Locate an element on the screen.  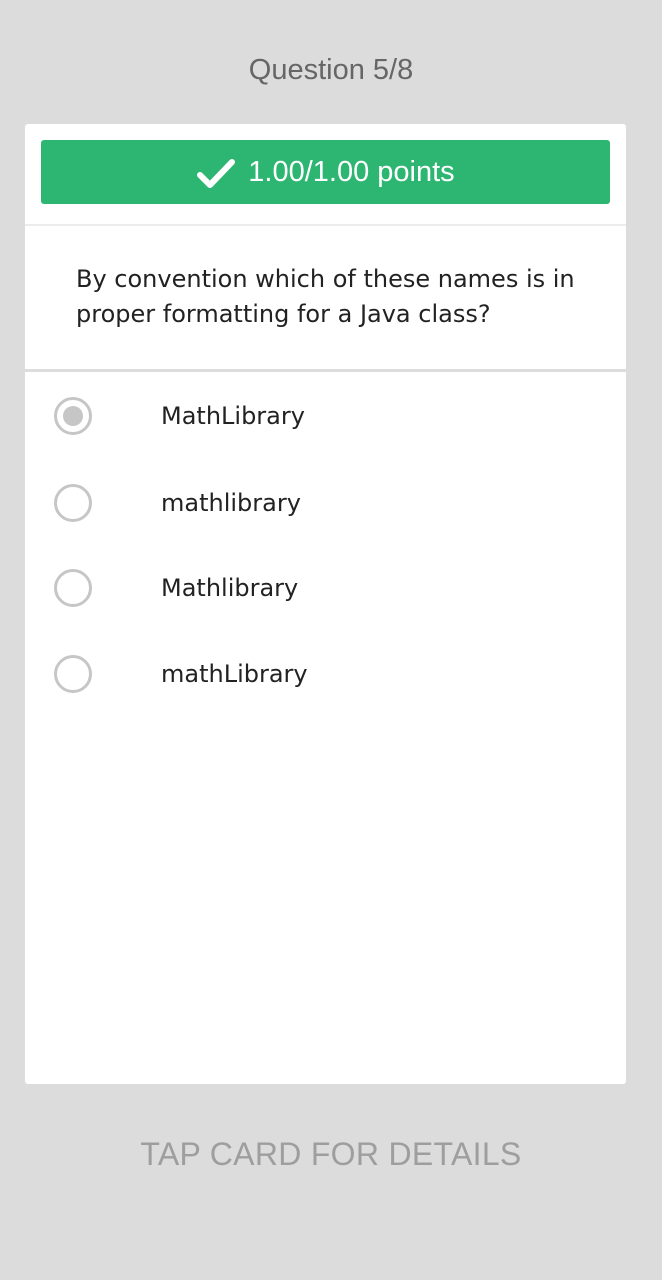
checkmark-icon is located at coordinates (216, 174).